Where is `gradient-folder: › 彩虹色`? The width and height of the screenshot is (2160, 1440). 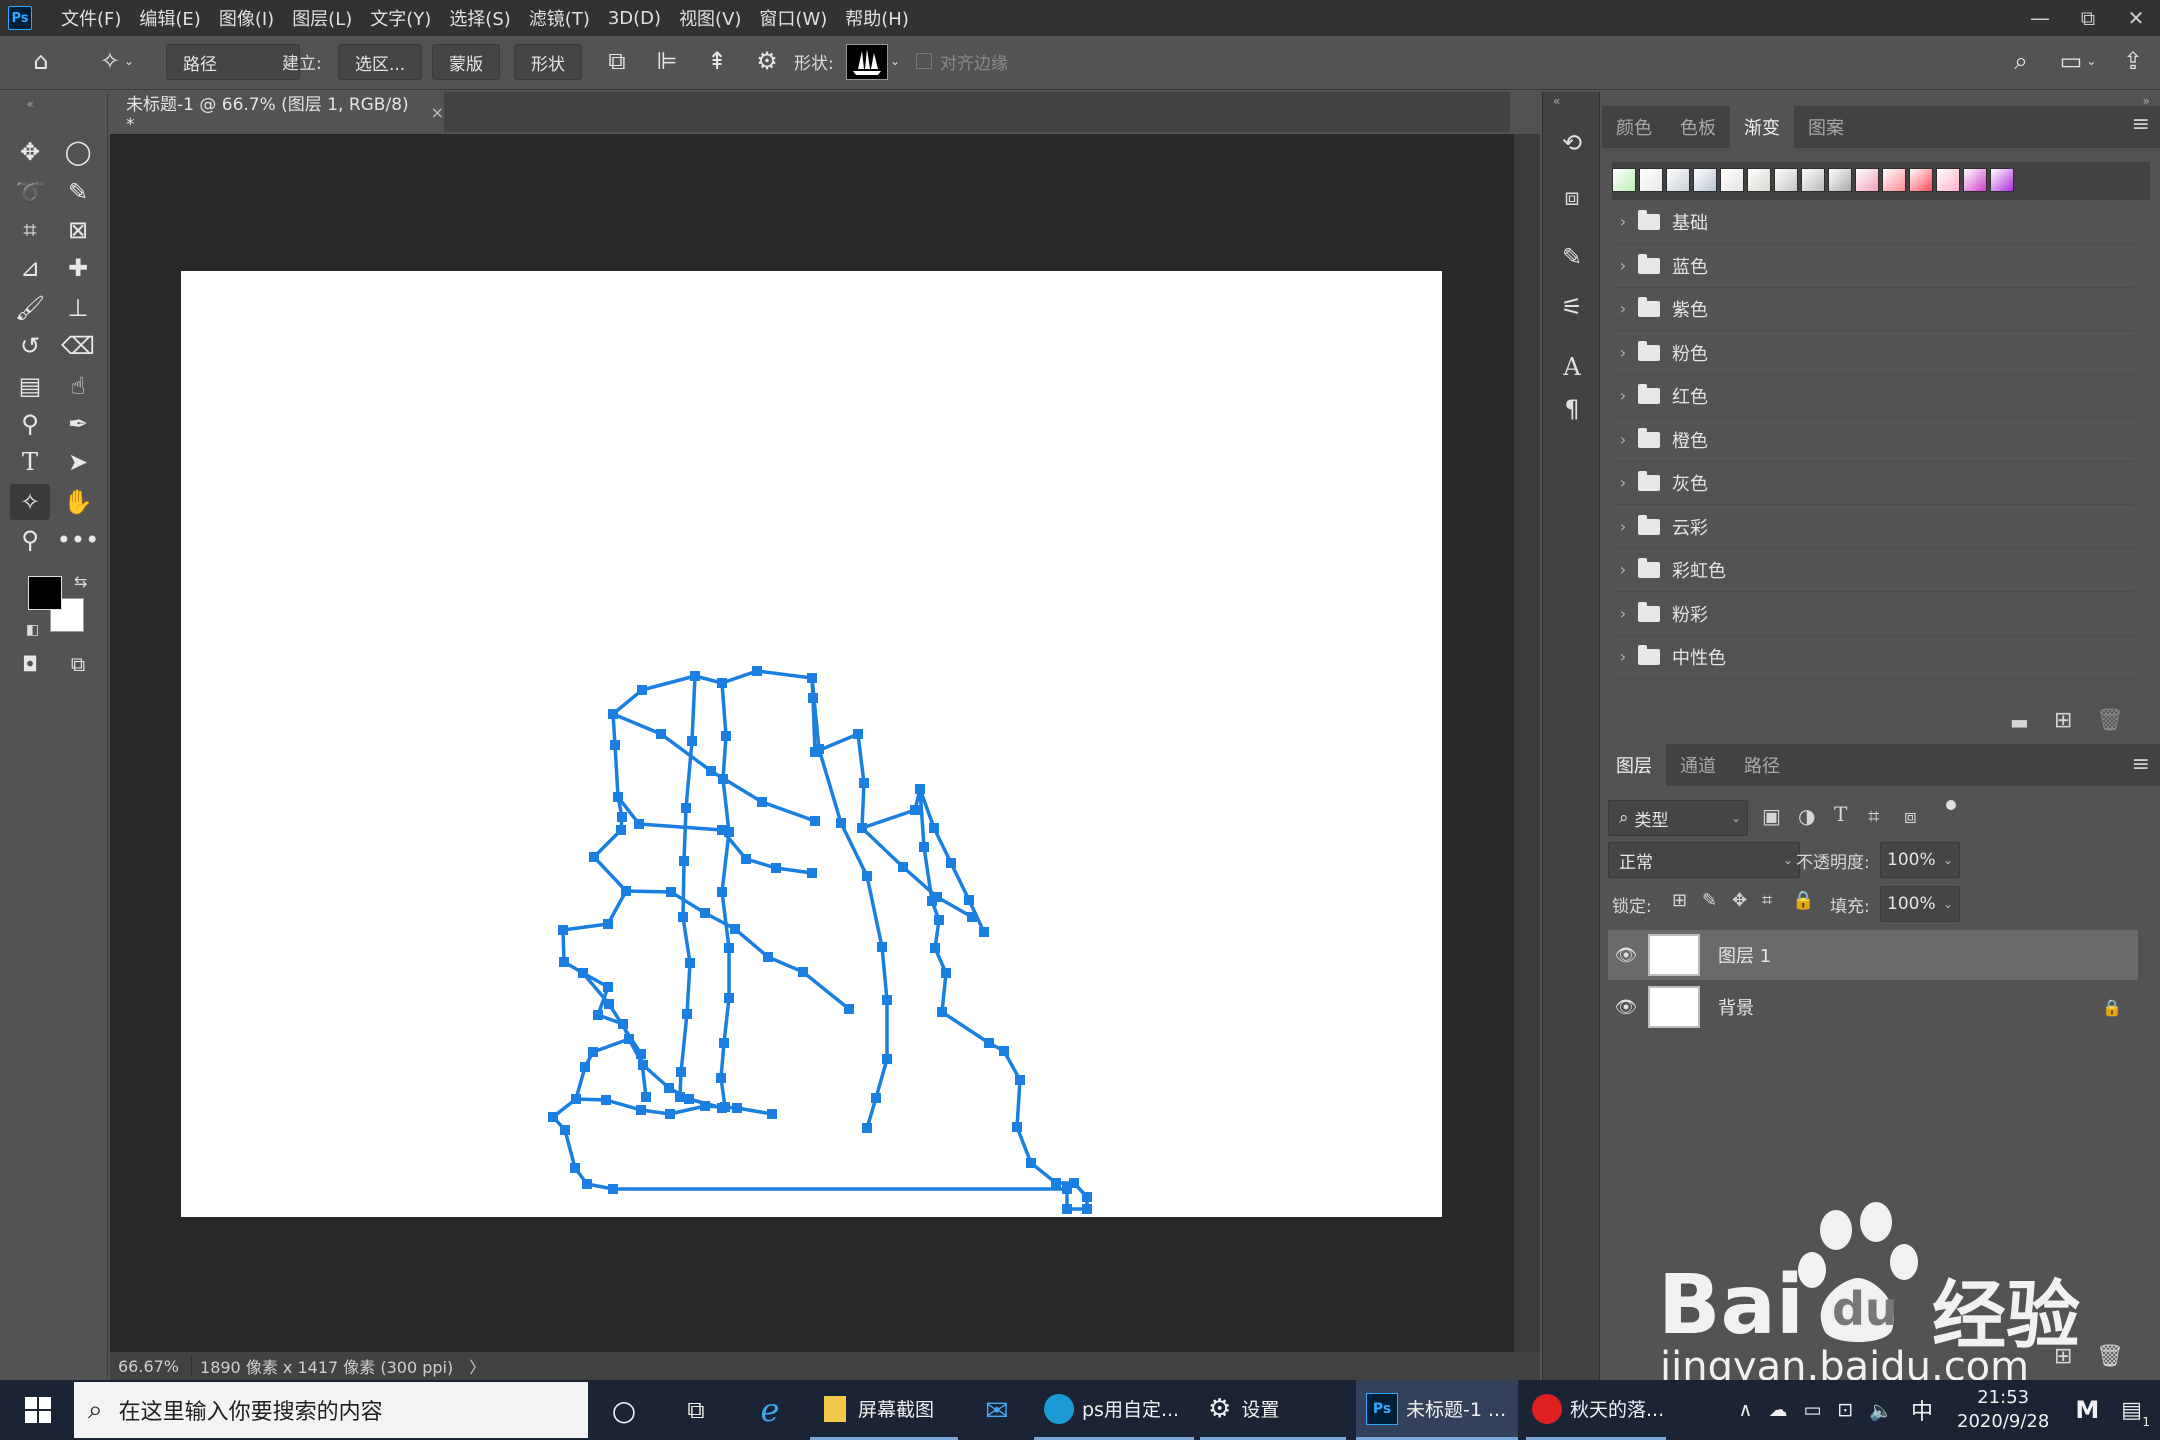
gradient-folder: › 彩虹色 is located at coordinates (1873, 570).